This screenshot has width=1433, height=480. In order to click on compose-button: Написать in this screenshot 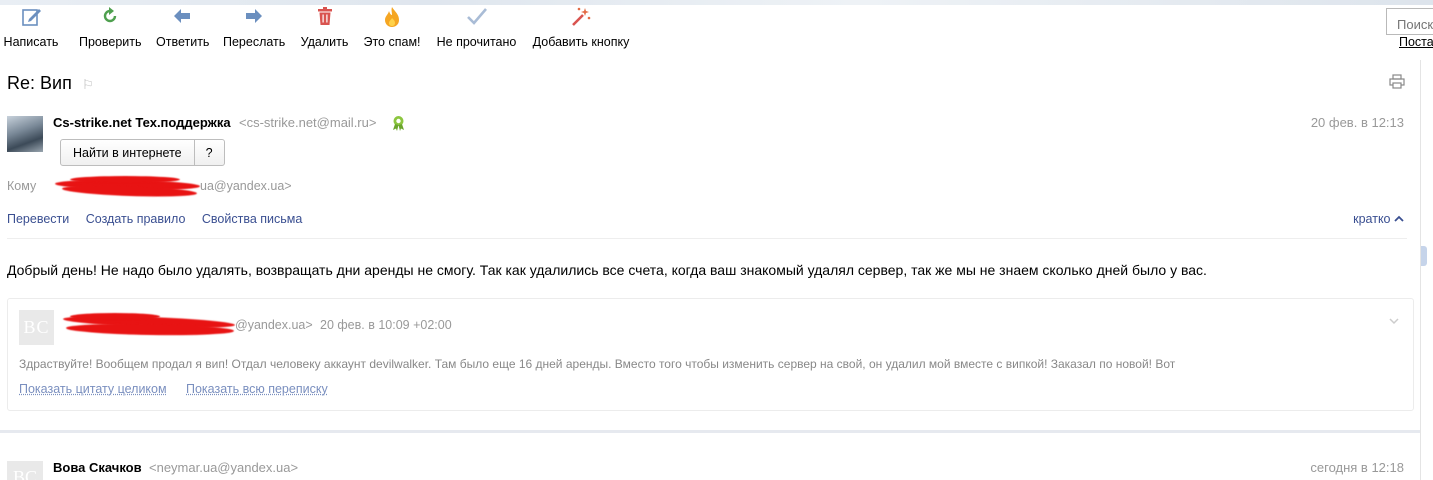, I will do `click(31, 30)`.